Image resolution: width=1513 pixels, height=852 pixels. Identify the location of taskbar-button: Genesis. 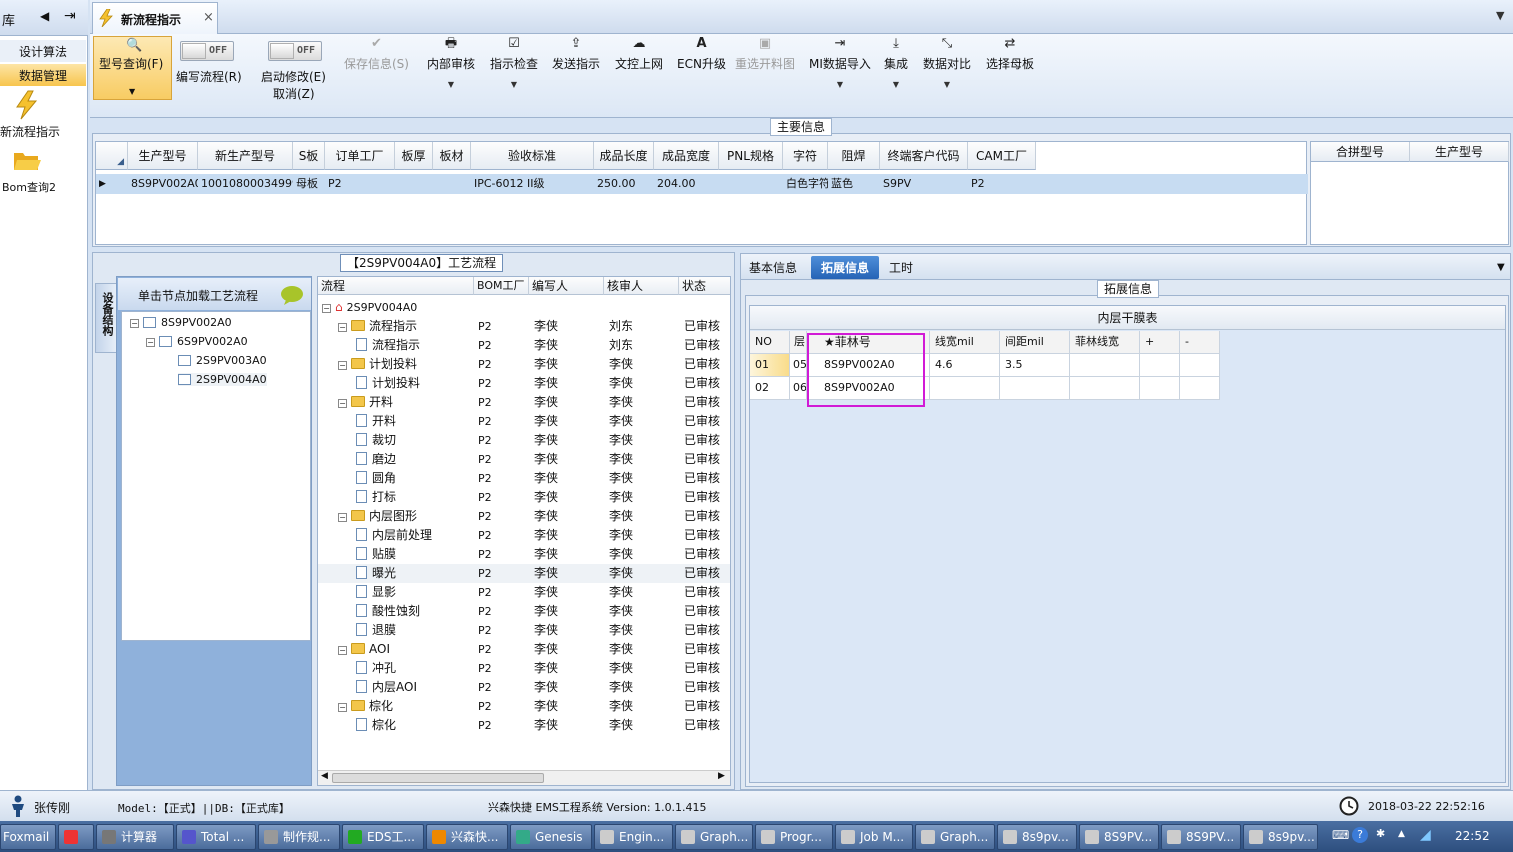
(551, 837).